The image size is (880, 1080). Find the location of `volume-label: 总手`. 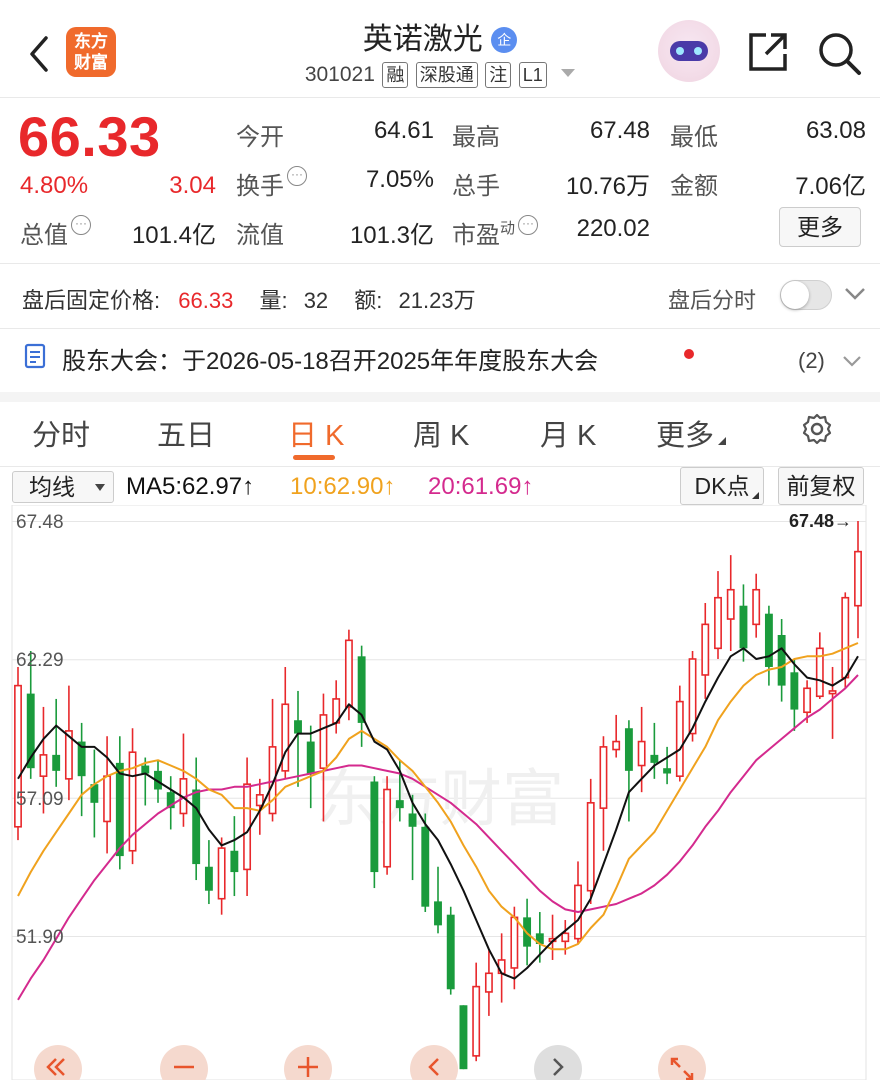

volume-label: 总手 is located at coordinates (476, 186).